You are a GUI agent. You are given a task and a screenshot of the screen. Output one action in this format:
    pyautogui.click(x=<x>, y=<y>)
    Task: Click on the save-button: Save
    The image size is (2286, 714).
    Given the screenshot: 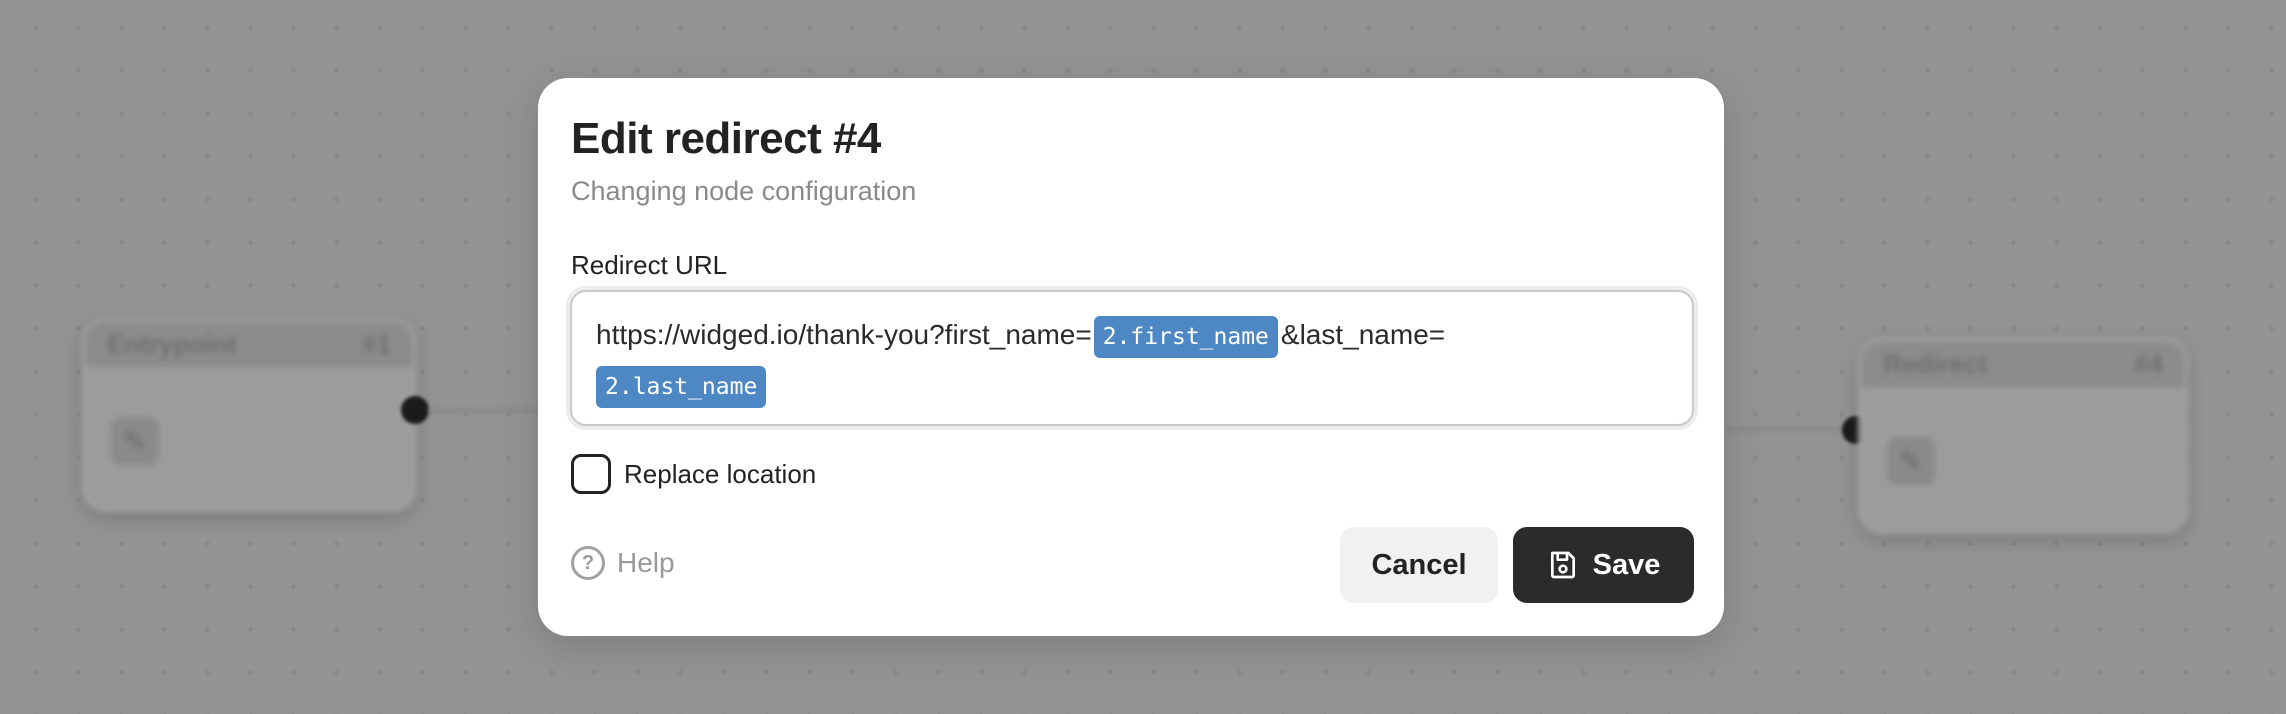 What is the action you would take?
    pyautogui.click(x=1603, y=565)
    